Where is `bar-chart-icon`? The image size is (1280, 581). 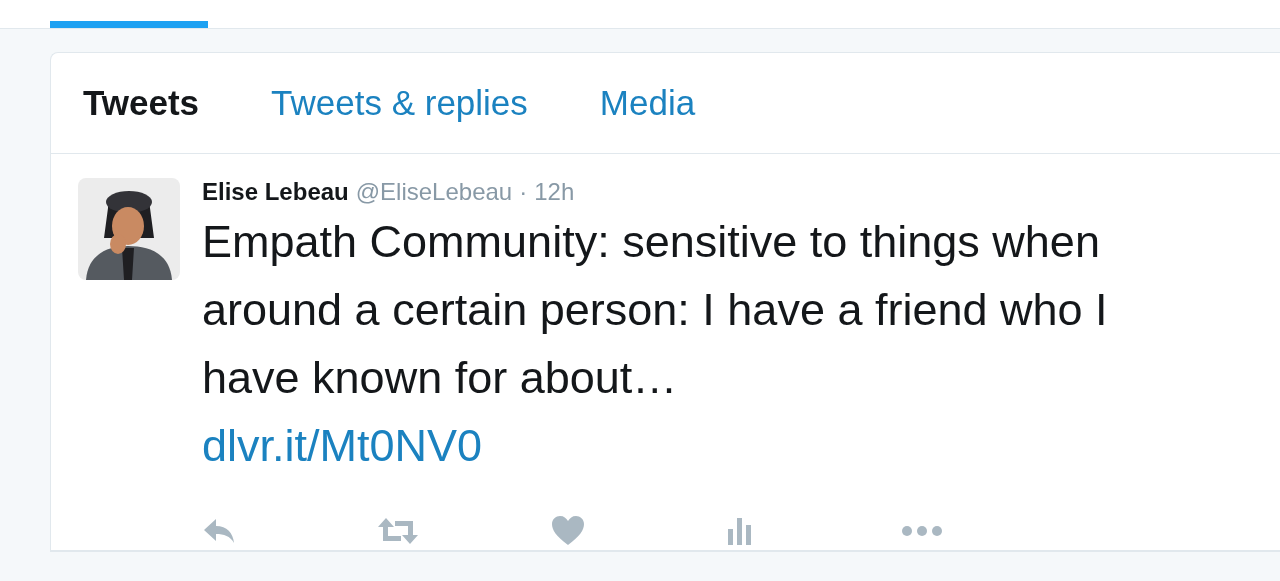
bar-chart-icon is located at coordinates (740, 531).